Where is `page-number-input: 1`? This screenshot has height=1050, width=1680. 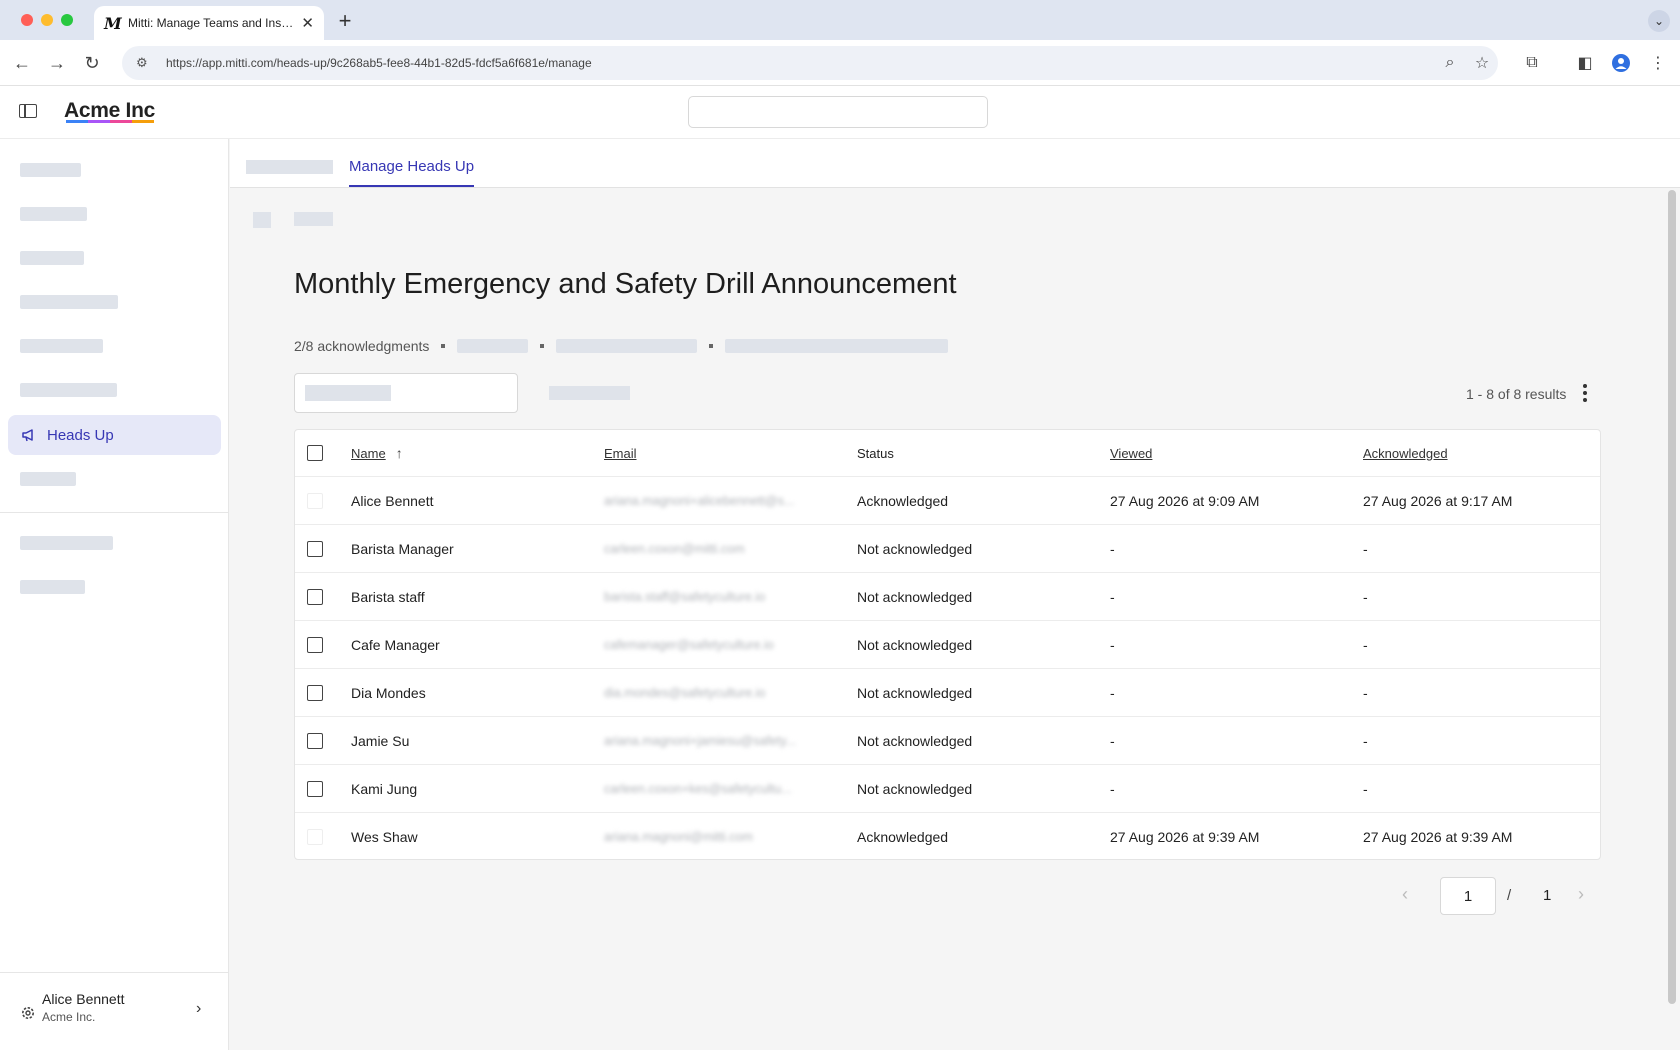 page-number-input: 1 is located at coordinates (1468, 896).